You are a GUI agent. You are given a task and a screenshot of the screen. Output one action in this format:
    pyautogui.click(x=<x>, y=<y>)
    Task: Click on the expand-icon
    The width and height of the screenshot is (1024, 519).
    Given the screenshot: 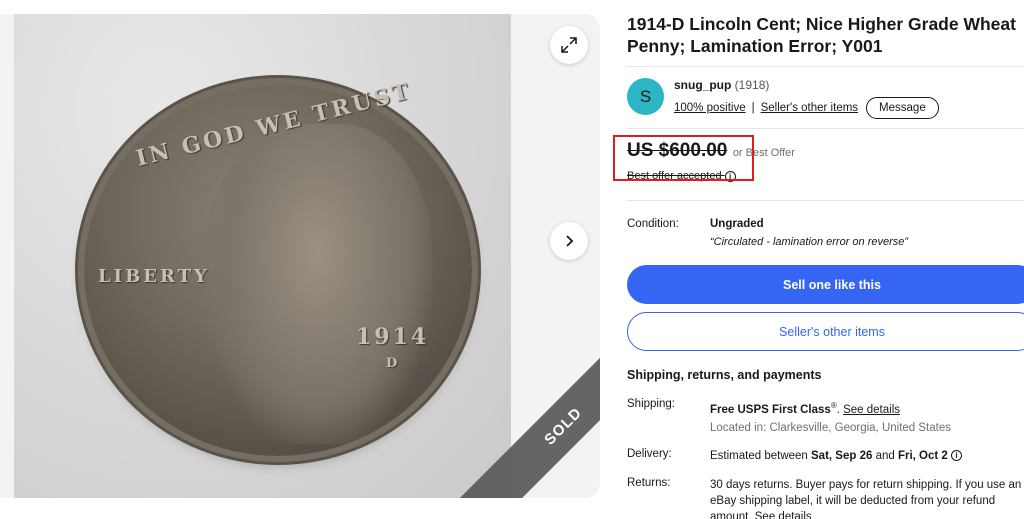 What is the action you would take?
    pyautogui.click(x=569, y=45)
    